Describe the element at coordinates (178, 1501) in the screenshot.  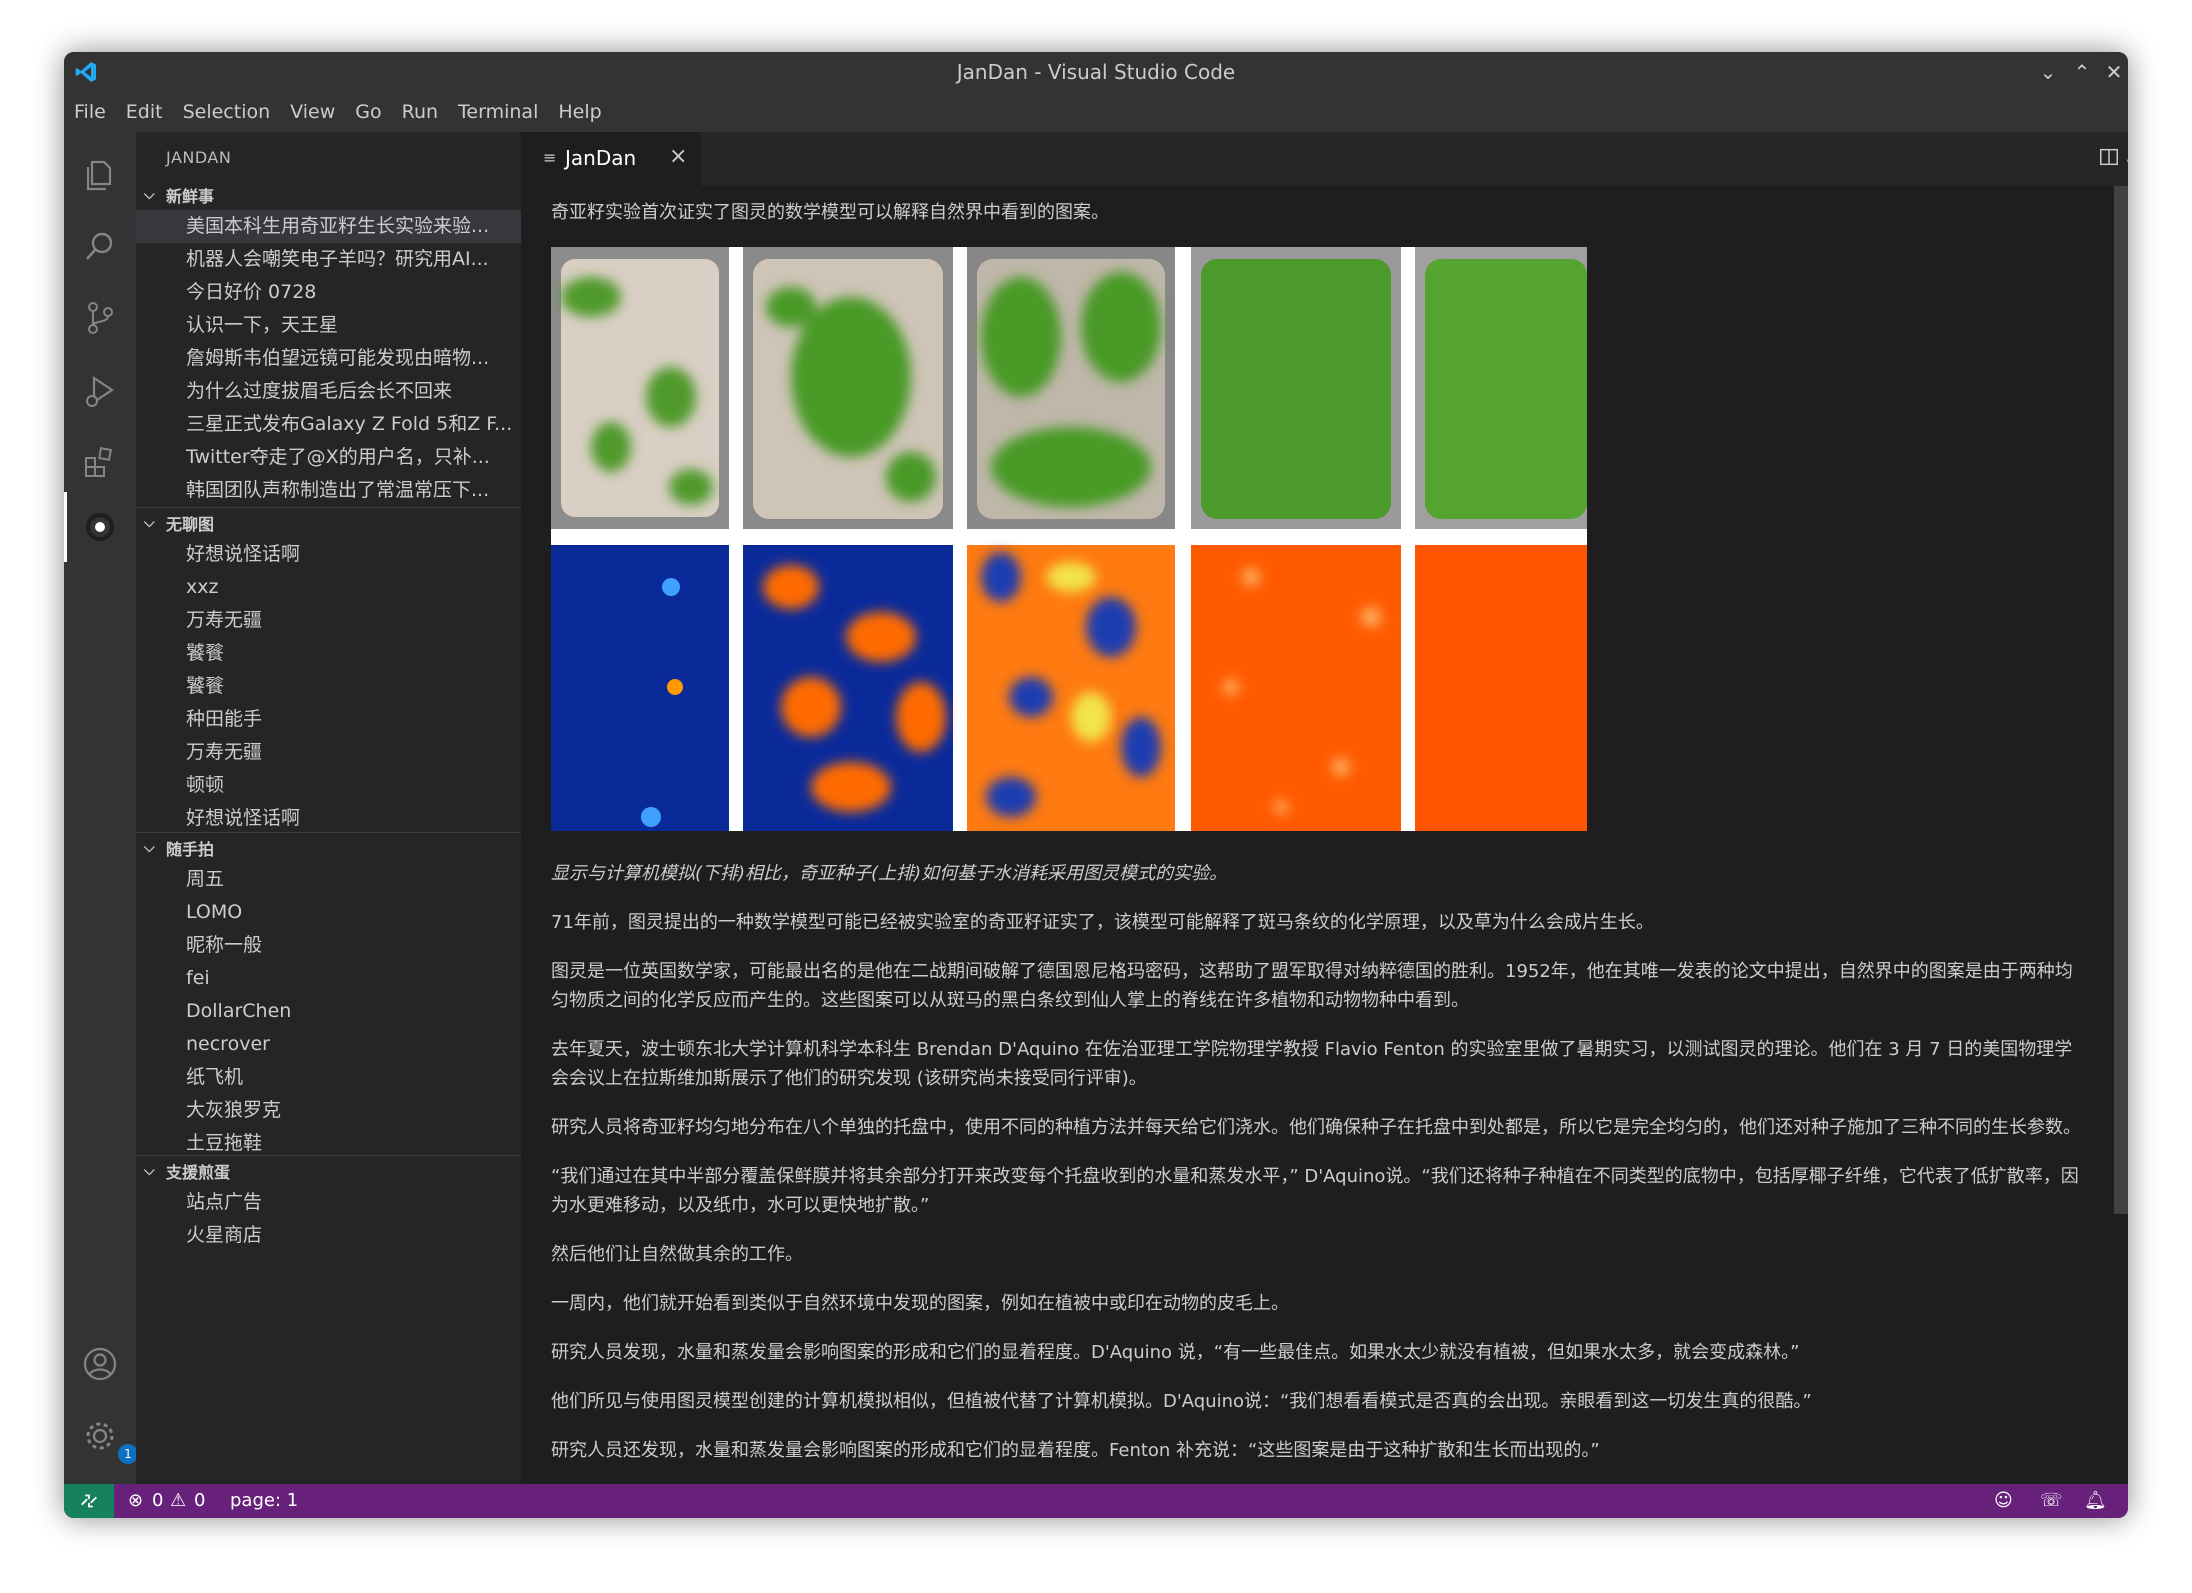
I see `warning-icon: ⚠` at that location.